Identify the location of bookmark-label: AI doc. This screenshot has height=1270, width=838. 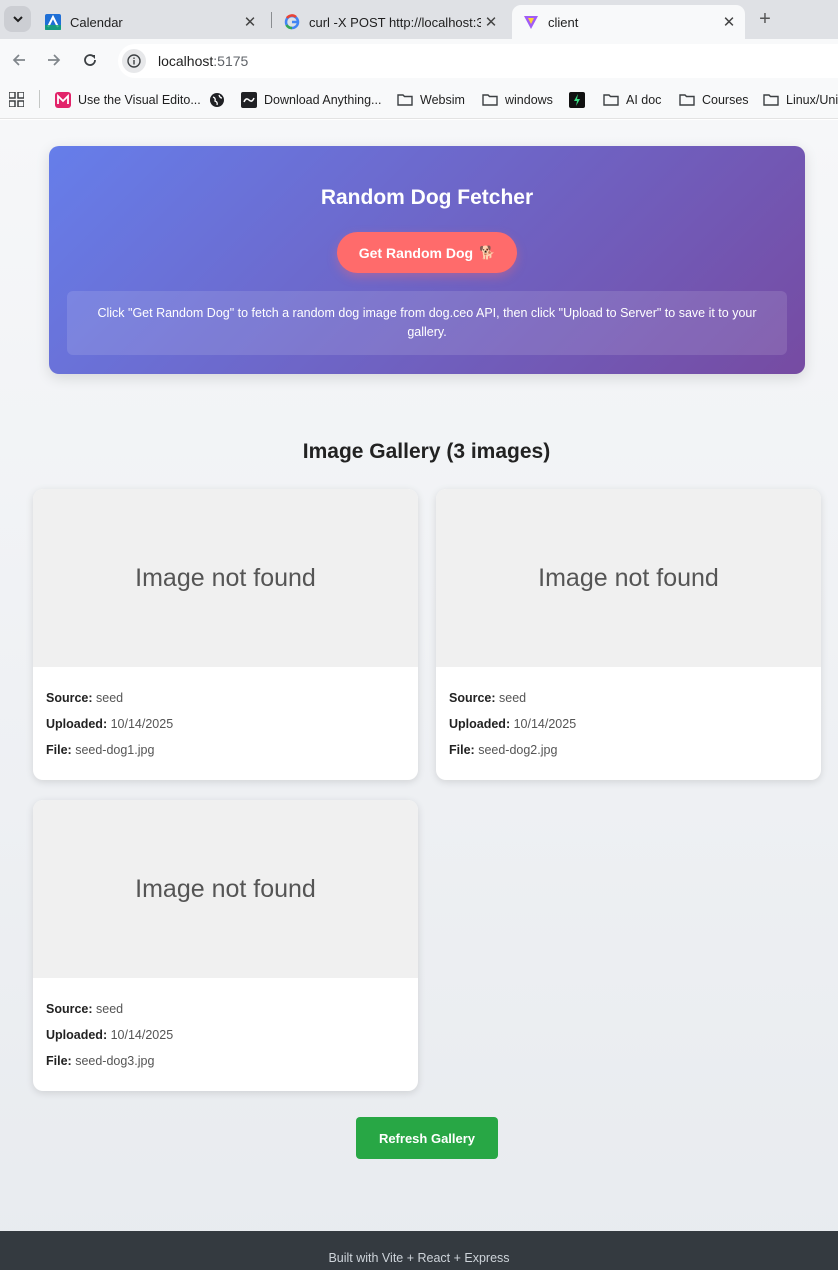
(644, 100).